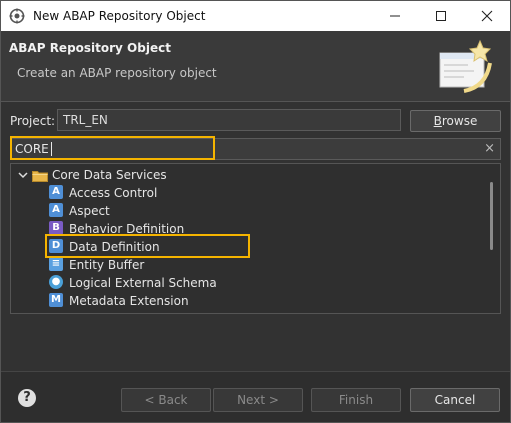 The width and height of the screenshot is (511, 423). What do you see at coordinates (109, 175) in the screenshot?
I see `folder-label: Core Data Services` at bounding box center [109, 175].